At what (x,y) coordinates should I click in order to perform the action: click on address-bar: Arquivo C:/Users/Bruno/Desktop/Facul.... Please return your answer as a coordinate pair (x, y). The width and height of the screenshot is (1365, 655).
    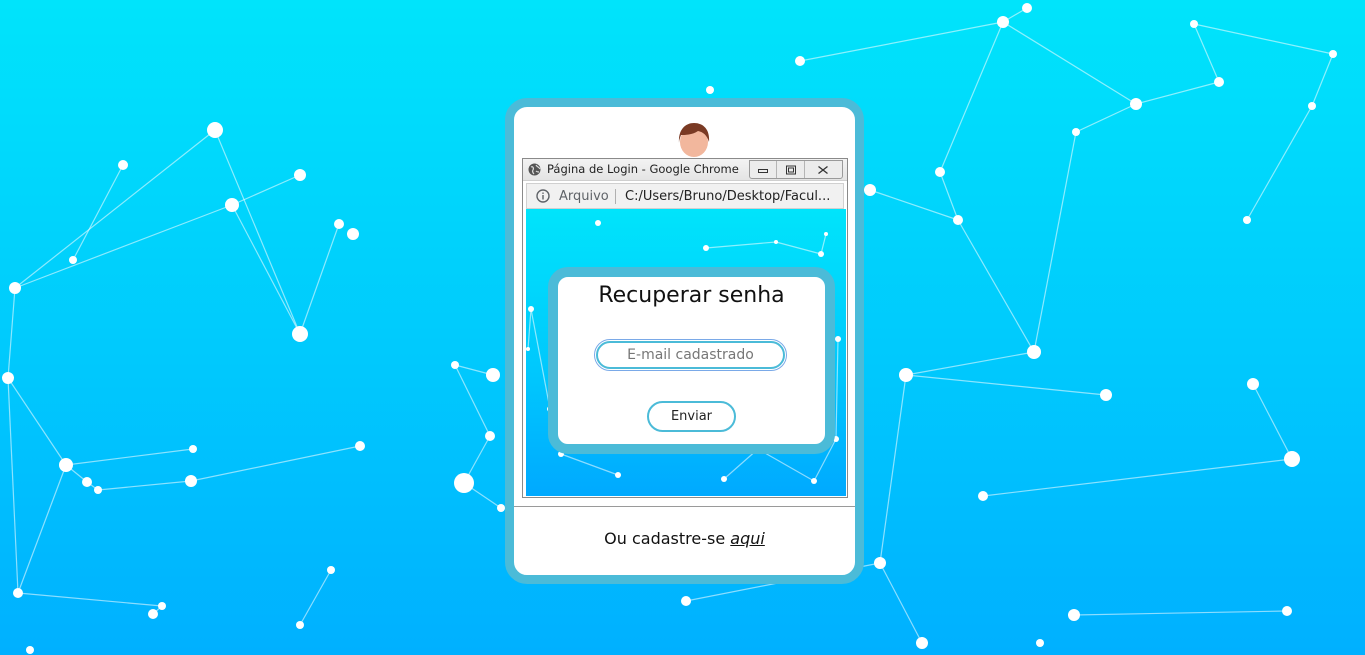
    Looking at the image, I should click on (685, 196).